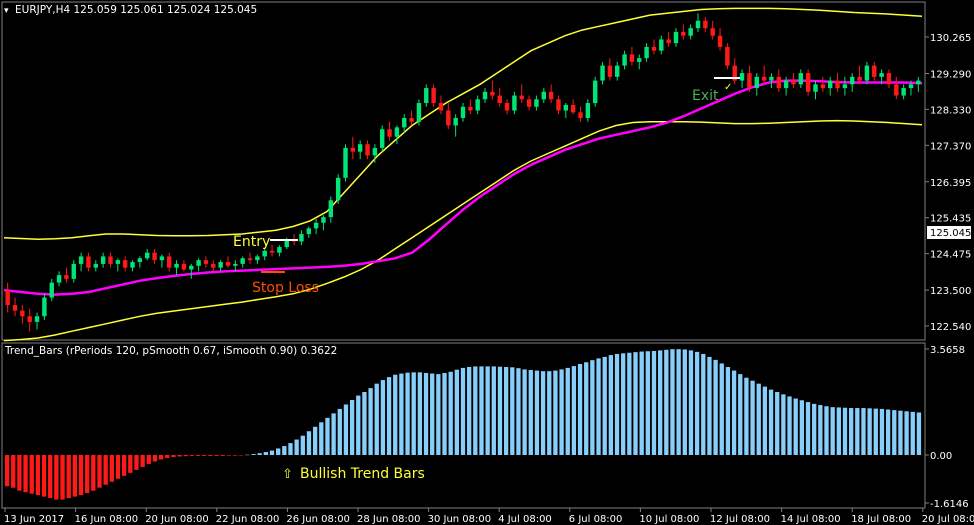 The image size is (974, 525). I want to click on exit-check-icon: ✓, so click(728, 87).